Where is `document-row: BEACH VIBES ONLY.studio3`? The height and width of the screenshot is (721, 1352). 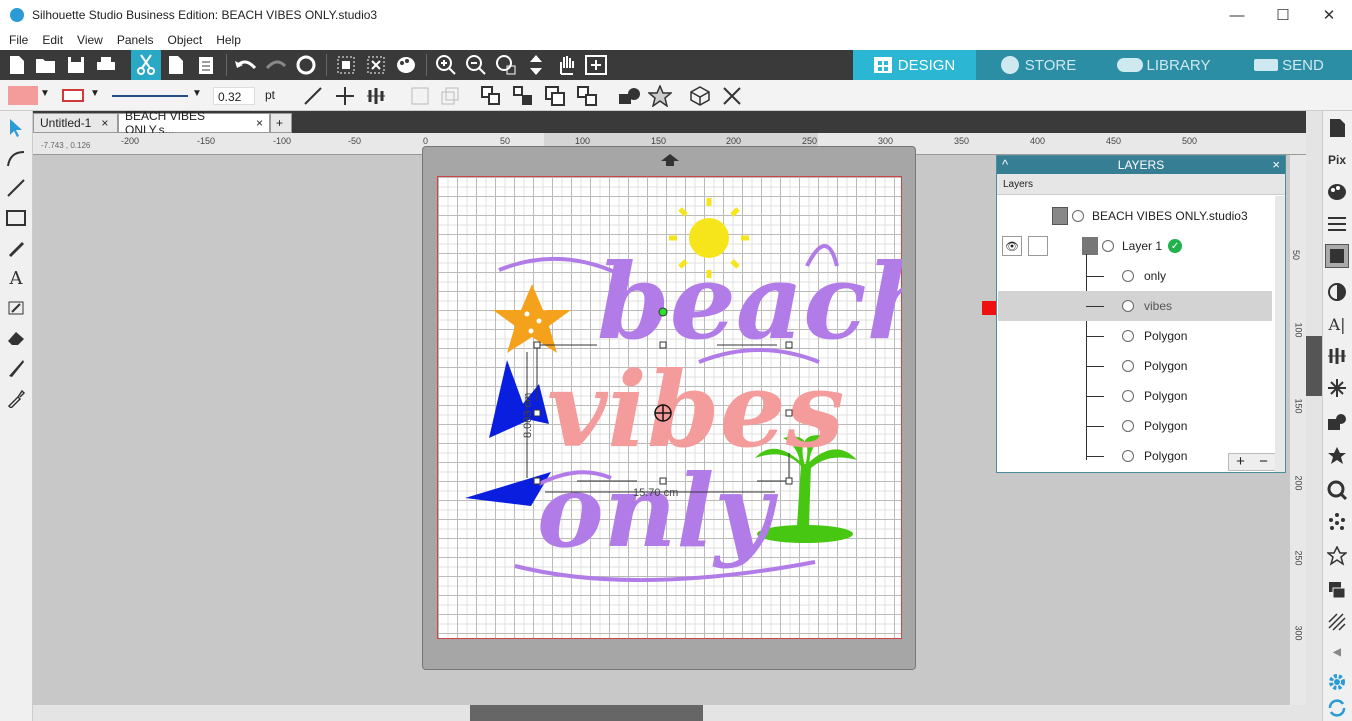 document-row: BEACH VIBES ONLY.studio3 is located at coordinates (1167, 216).